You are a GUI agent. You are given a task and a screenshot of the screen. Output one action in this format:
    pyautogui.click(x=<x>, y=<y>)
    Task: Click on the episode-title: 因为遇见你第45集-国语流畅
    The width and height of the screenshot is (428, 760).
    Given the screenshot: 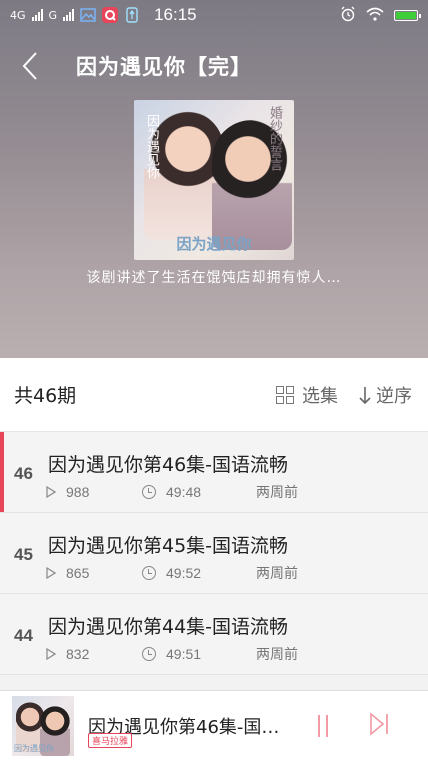 What is the action you would take?
    pyautogui.click(x=168, y=546)
    